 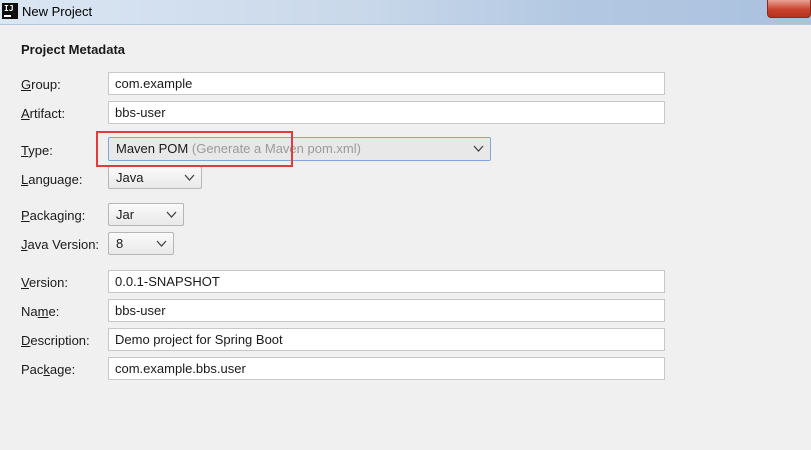 I want to click on section-title: Project Metadata, so click(x=73, y=49).